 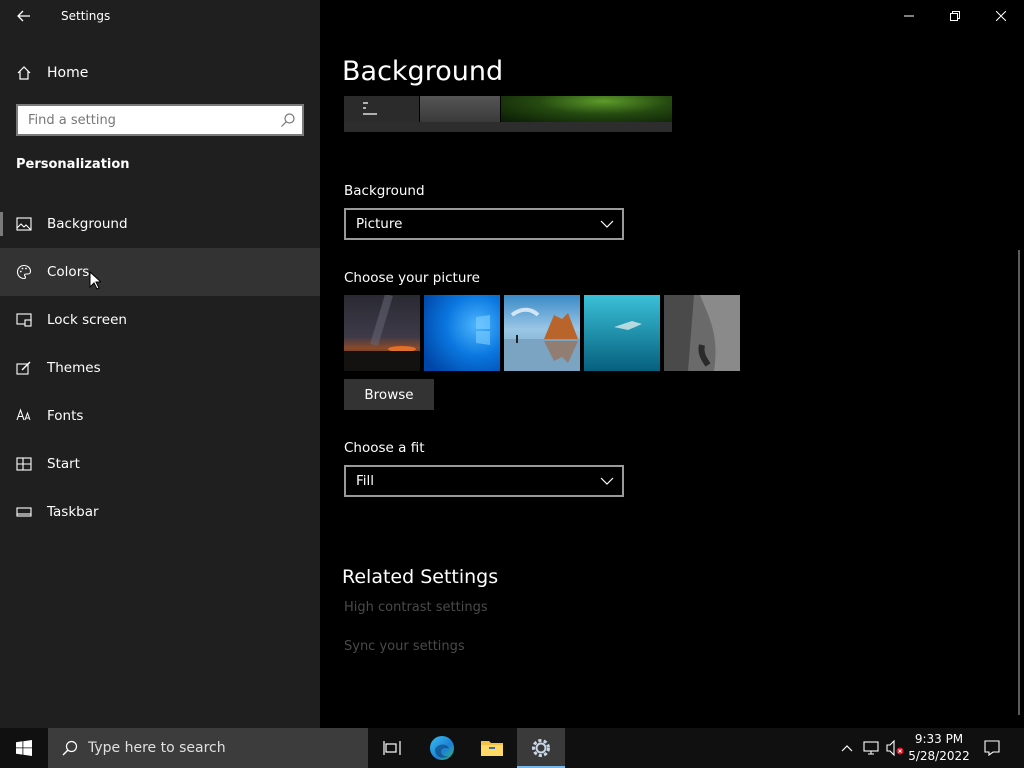 What do you see at coordinates (218, 748) in the screenshot?
I see `taskbar-search-input` at bounding box center [218, 748].